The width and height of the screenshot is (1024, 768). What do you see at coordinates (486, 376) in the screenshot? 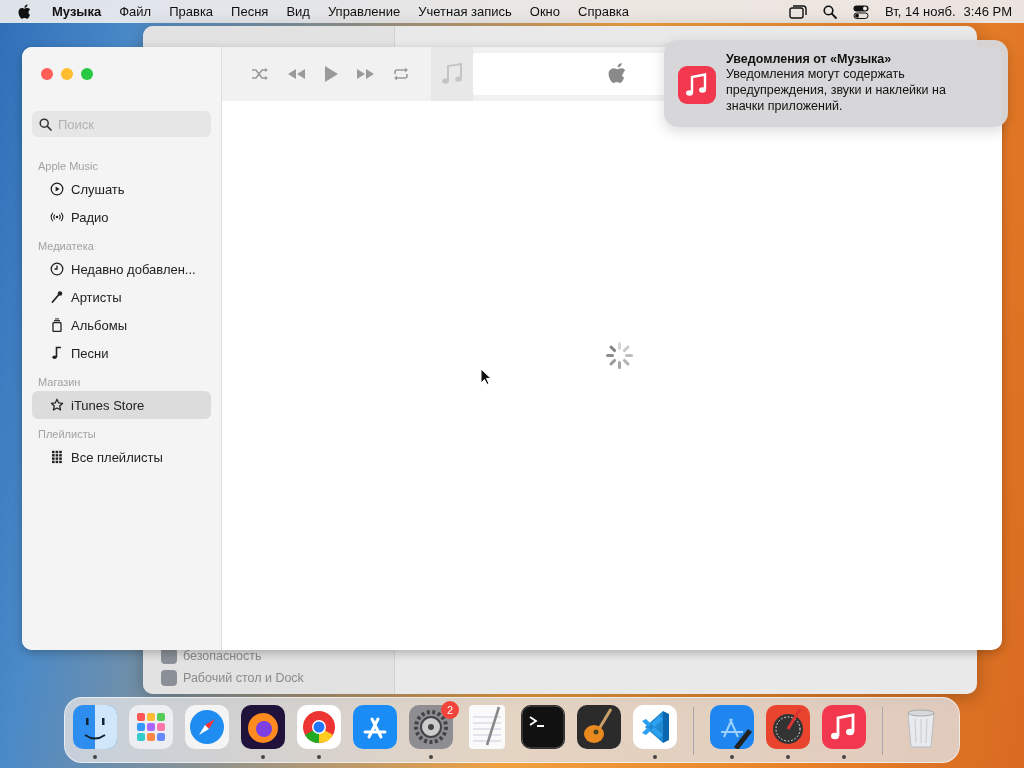
I see `arrow-cursor-icon` at bounding box center [486, 376].